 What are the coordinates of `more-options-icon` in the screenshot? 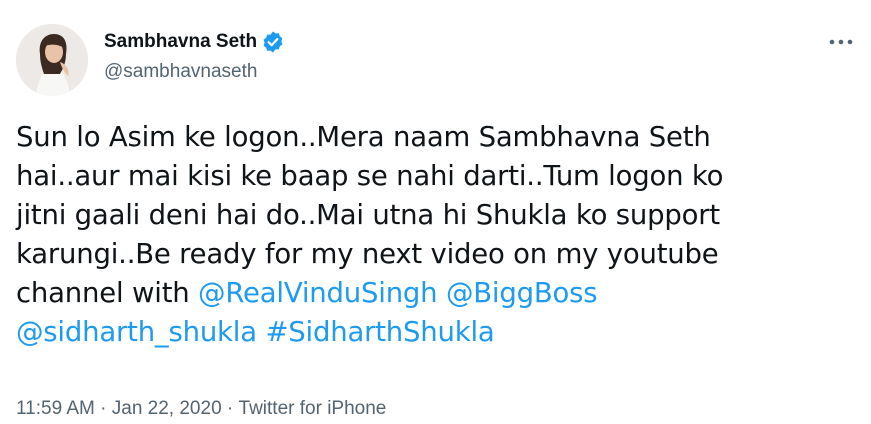 It's located at (841, 42).